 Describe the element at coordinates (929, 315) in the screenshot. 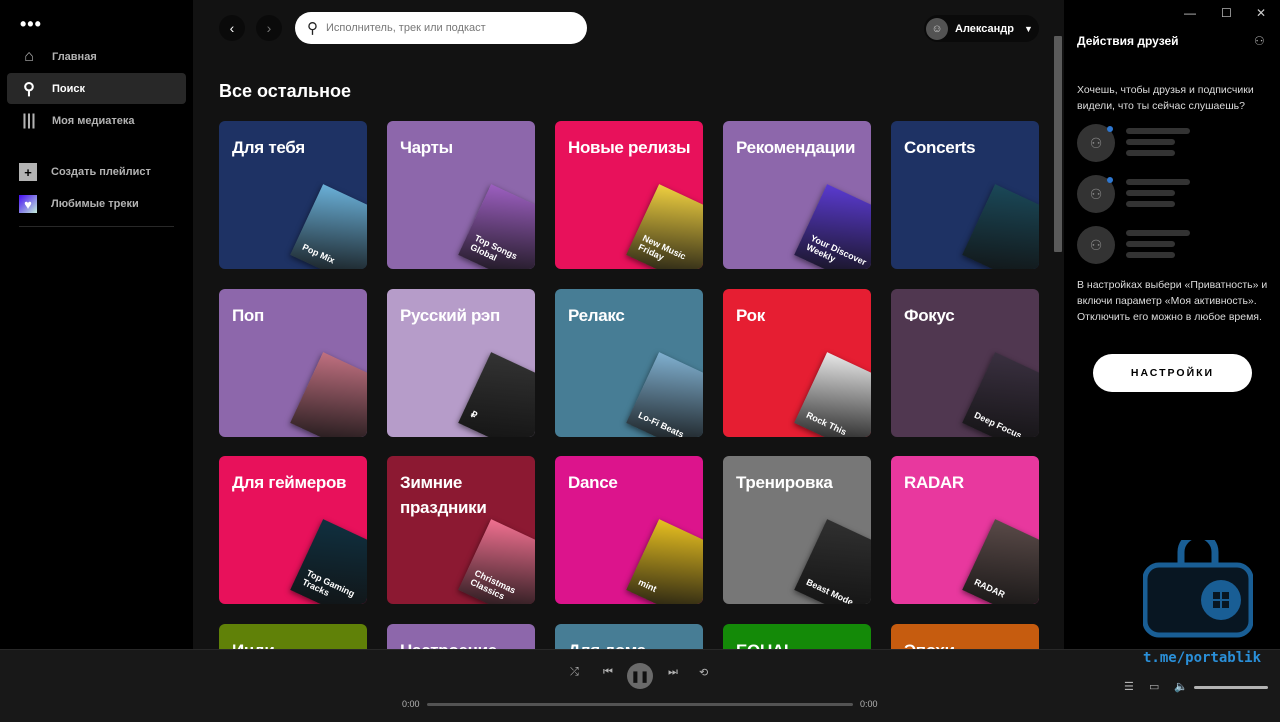

I see `category-title: Фокус` at that location.